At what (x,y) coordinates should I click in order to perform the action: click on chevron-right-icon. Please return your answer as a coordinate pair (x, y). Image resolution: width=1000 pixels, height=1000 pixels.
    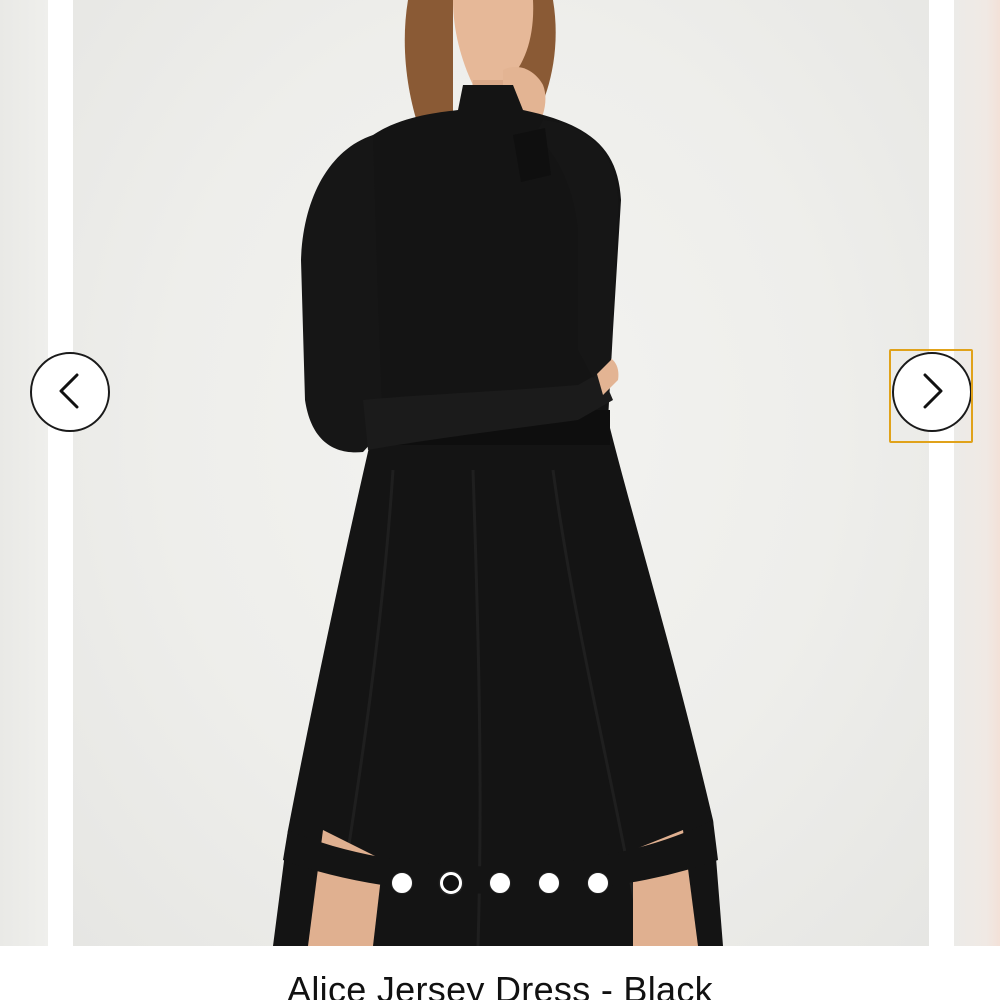
    Looking at the image, I should click on (932, 392).